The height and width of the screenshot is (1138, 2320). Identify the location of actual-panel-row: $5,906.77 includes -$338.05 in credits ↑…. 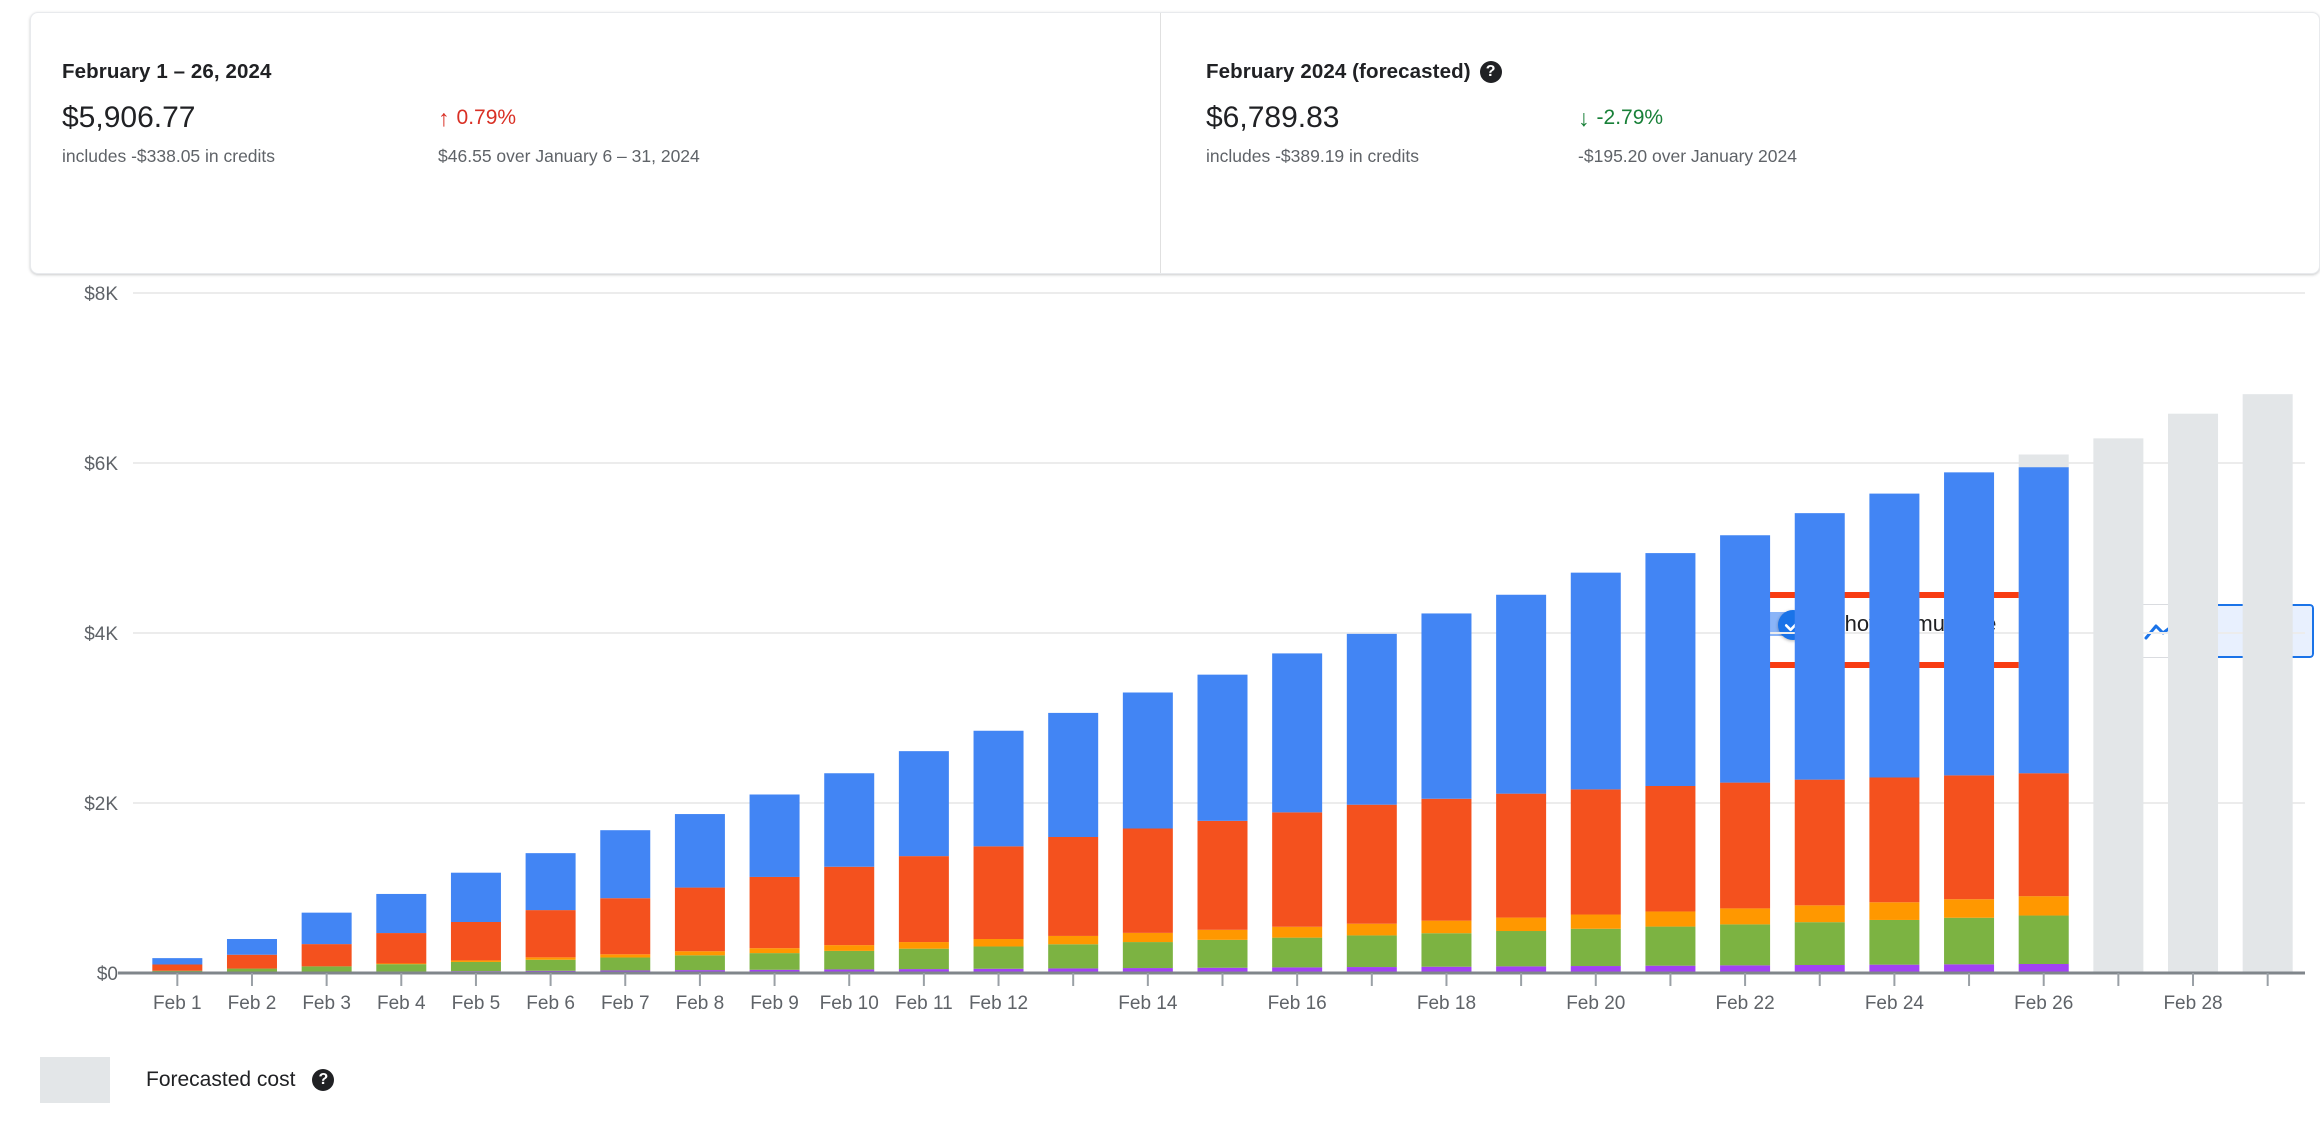
(611, 133).